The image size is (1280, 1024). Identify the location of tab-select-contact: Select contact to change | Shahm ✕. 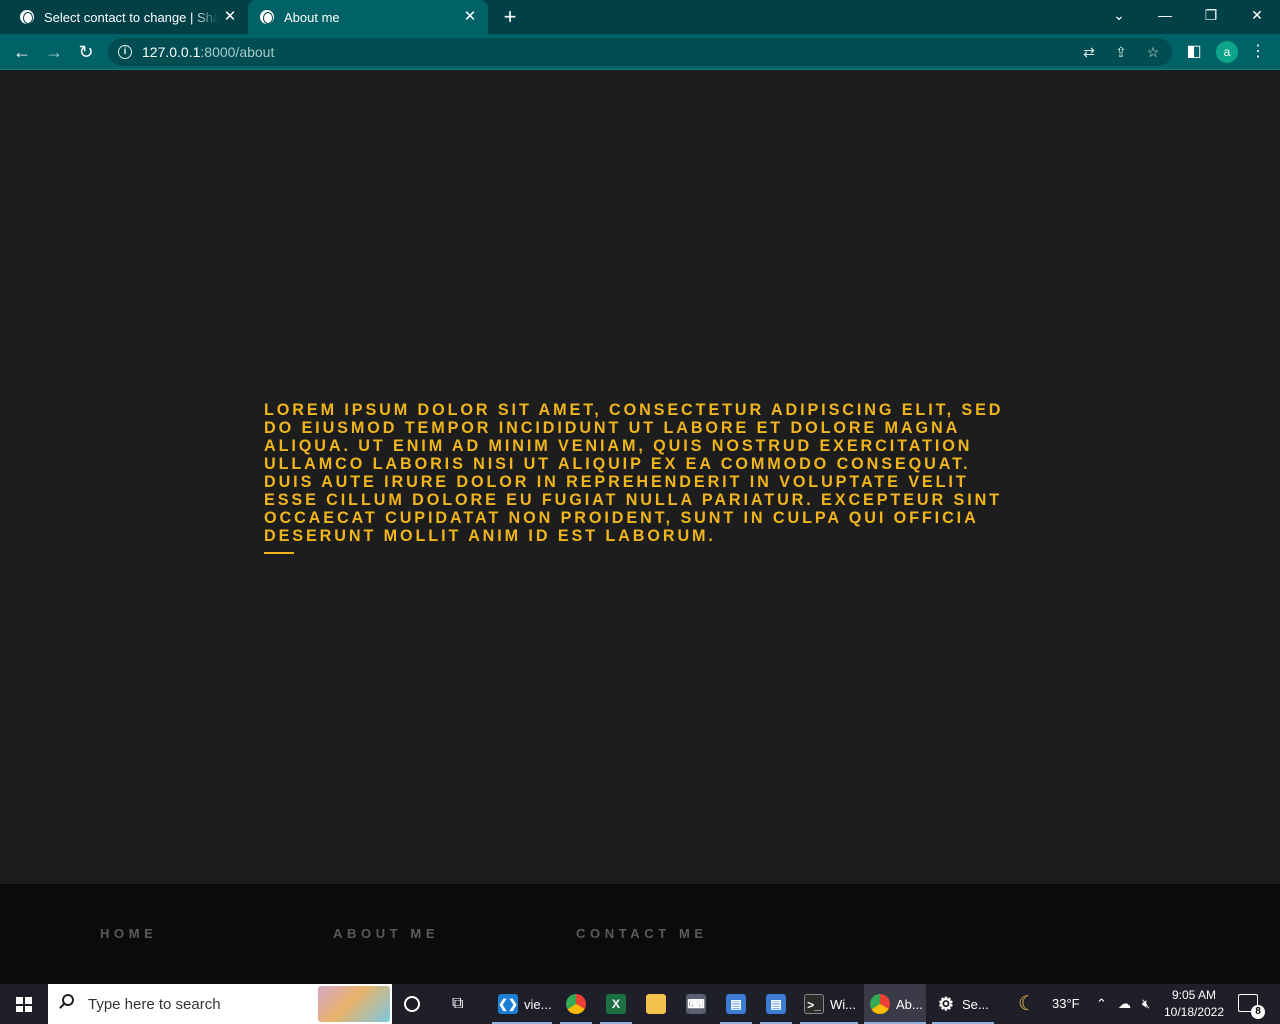
(128, 17).